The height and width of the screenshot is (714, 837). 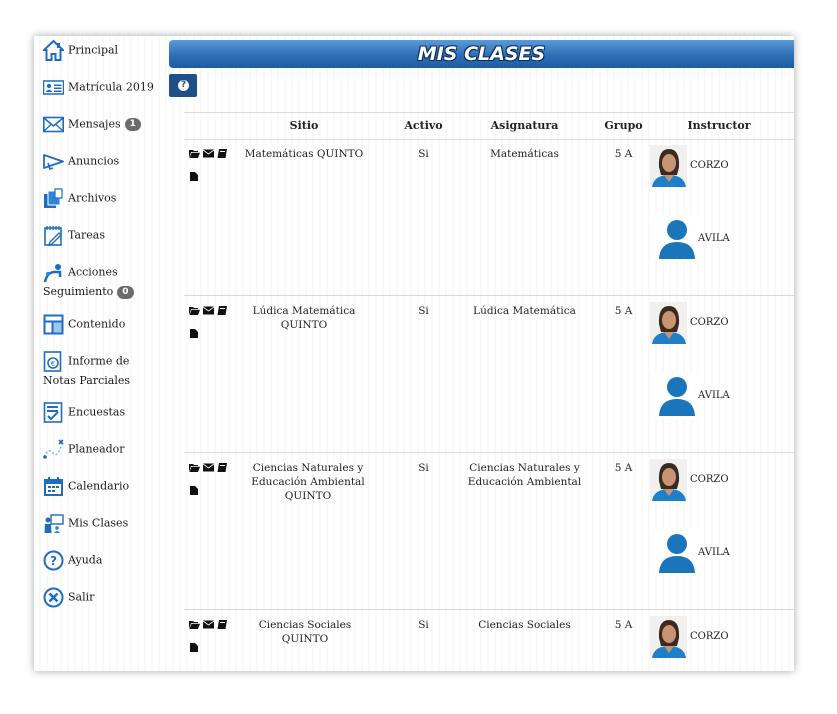 What do you see at coordinates (103, 486) in the screenshot?
I see `sidebar-item-calendario: Calendario` at bounding box center [103, 486].